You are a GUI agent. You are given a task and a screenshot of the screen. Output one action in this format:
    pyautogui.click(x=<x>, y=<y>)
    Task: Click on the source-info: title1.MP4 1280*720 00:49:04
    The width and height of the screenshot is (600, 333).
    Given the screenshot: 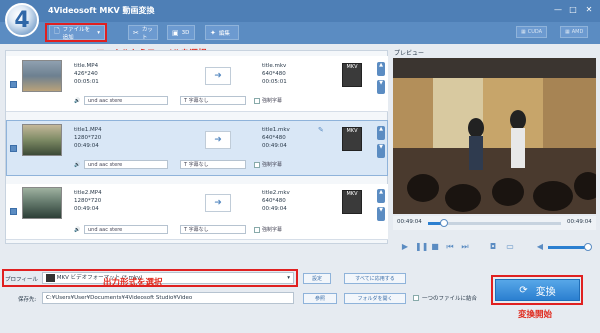 What is the action you would take?
    pyautogui.click(x=88, y=138)
    